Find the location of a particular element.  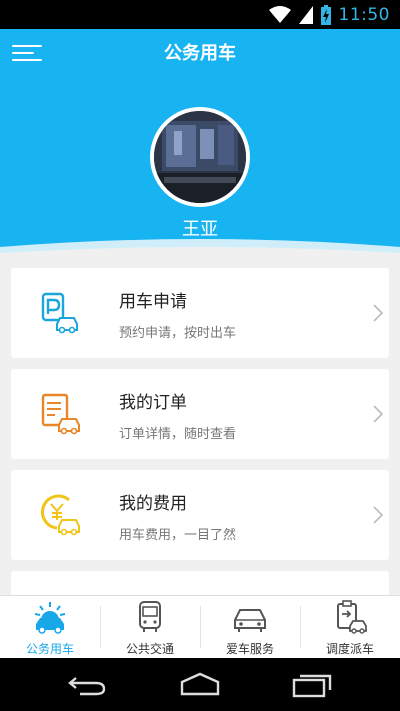

avatar is located at coordinates (200, 157).